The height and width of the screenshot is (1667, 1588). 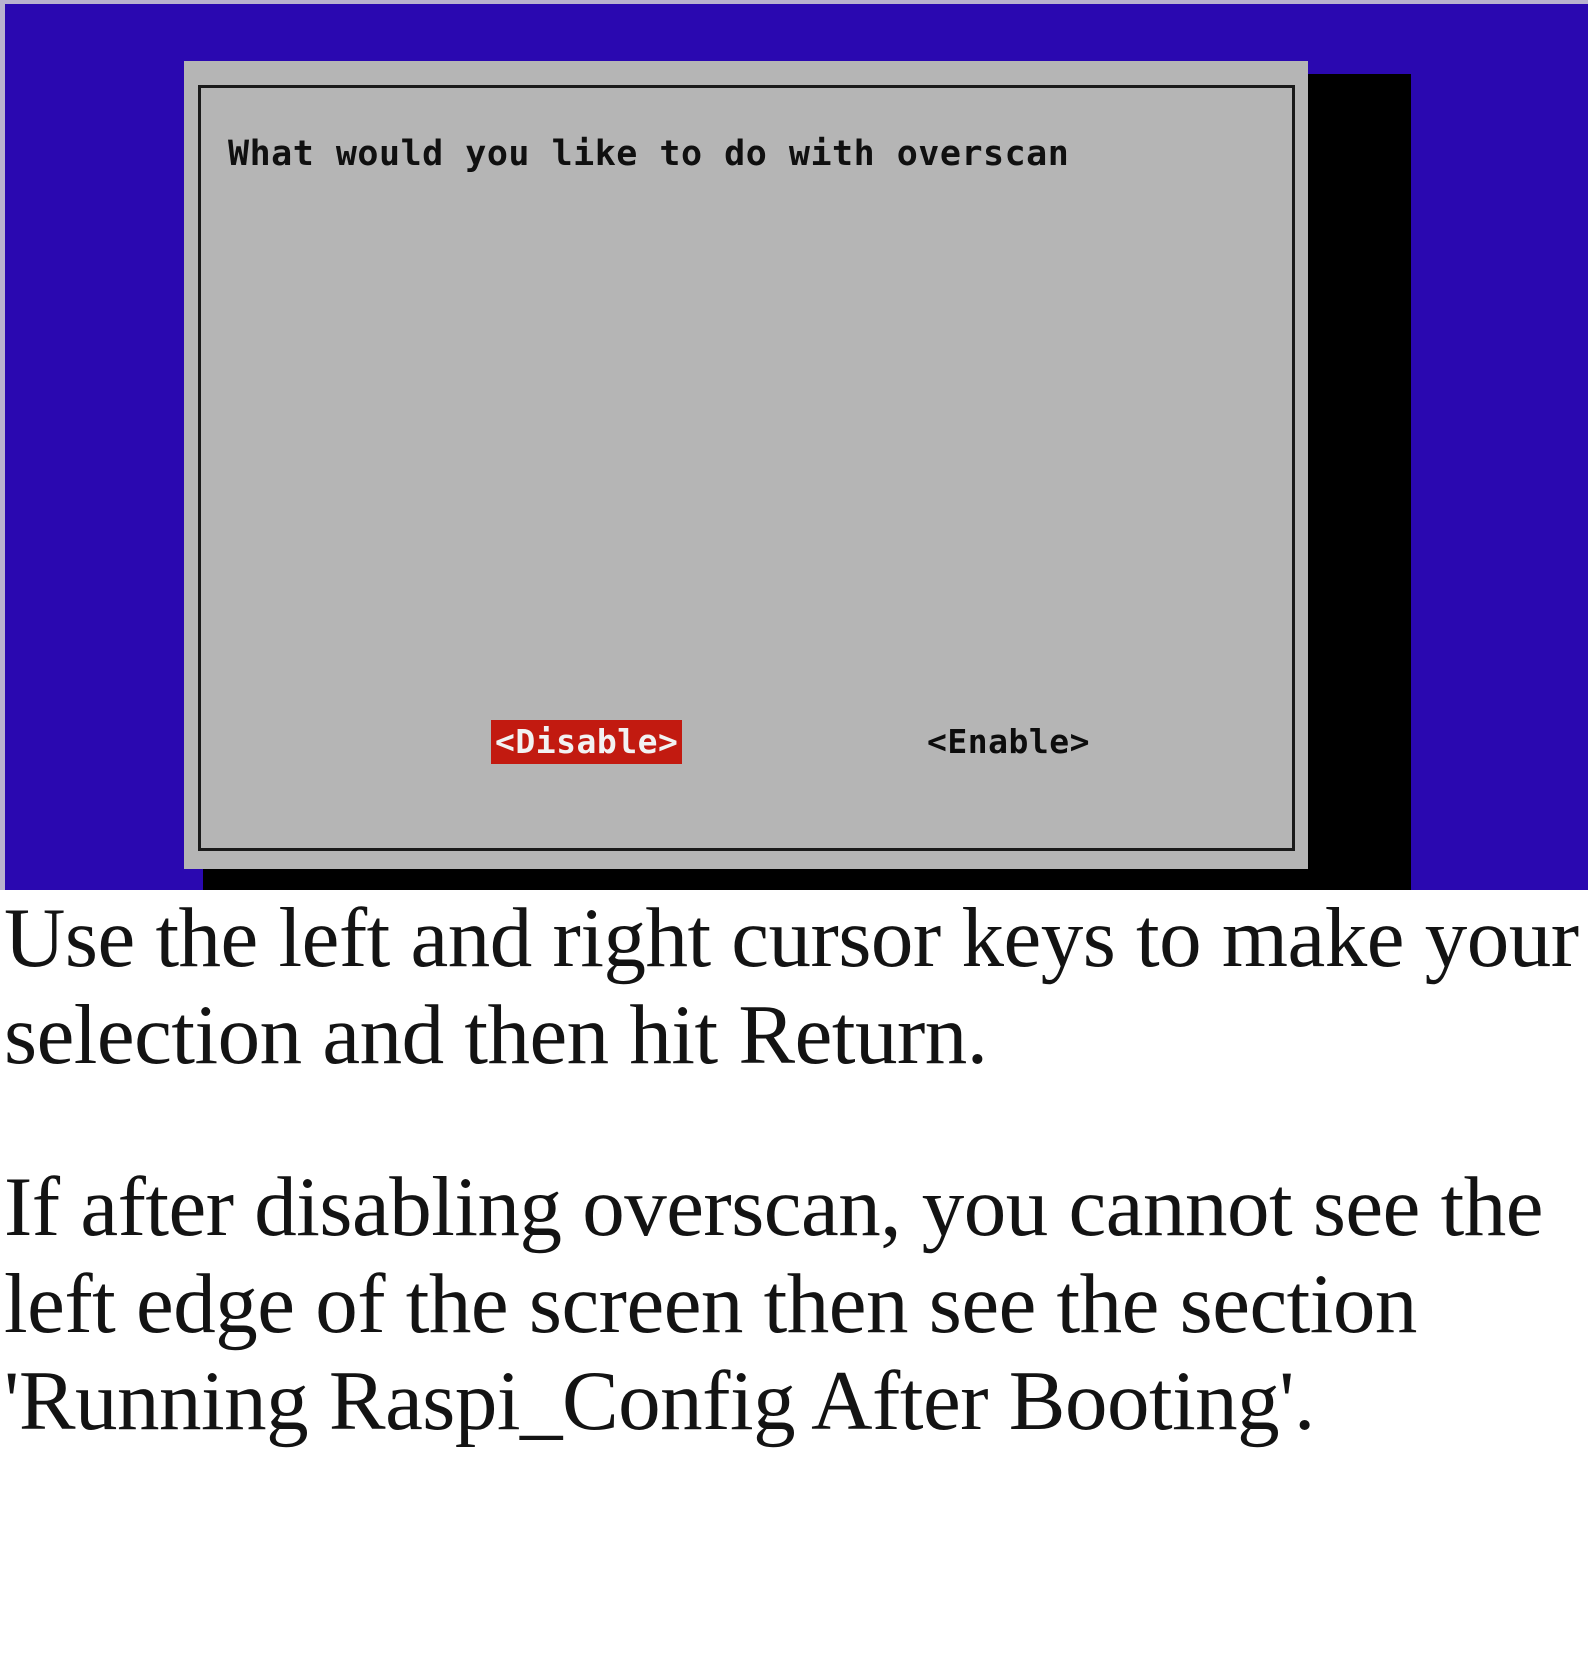 I want to click on dialog-button-row: <Disable> <Enable>, so click(x=746, y=748).